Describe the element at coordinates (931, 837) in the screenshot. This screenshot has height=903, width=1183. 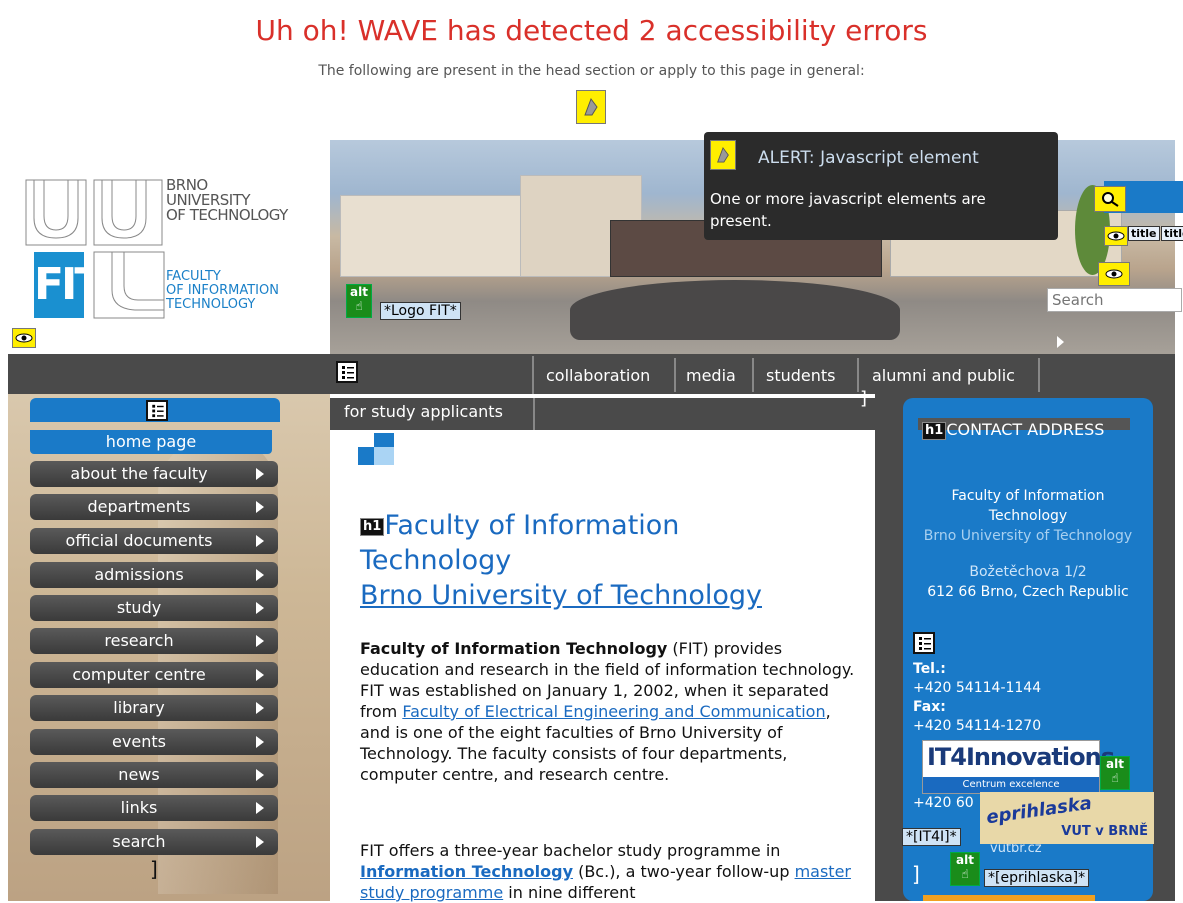
I see `it4i-alt-tag: *[IT4I]*` at that location.